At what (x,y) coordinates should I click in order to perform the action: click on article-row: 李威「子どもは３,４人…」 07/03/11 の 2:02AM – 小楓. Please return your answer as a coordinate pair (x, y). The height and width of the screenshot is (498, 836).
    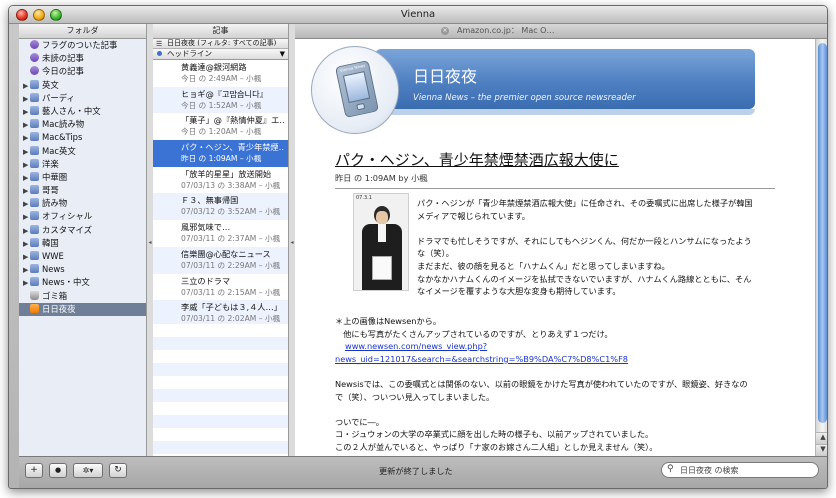
    Looking at the image, I should click on (220, 313).